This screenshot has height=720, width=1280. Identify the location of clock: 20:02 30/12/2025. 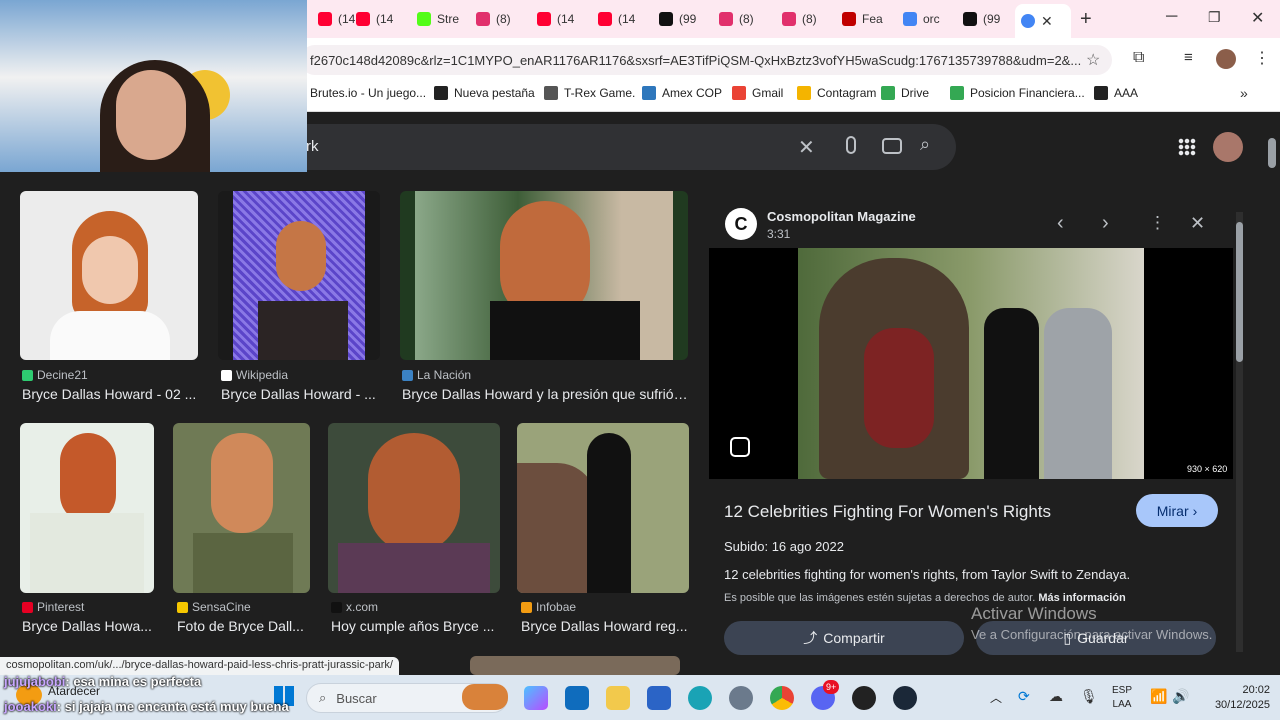
(1235, 698).